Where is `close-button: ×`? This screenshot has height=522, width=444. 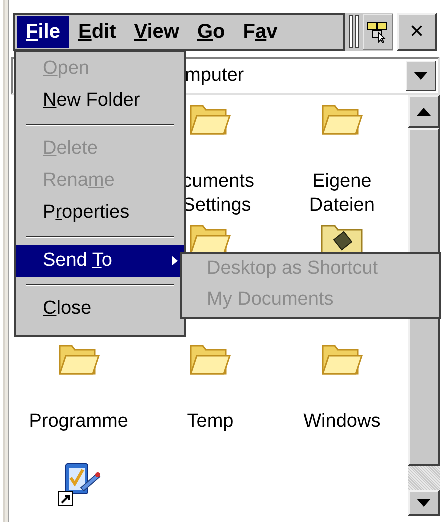
close-button: × is located at coordinates (417, 32).